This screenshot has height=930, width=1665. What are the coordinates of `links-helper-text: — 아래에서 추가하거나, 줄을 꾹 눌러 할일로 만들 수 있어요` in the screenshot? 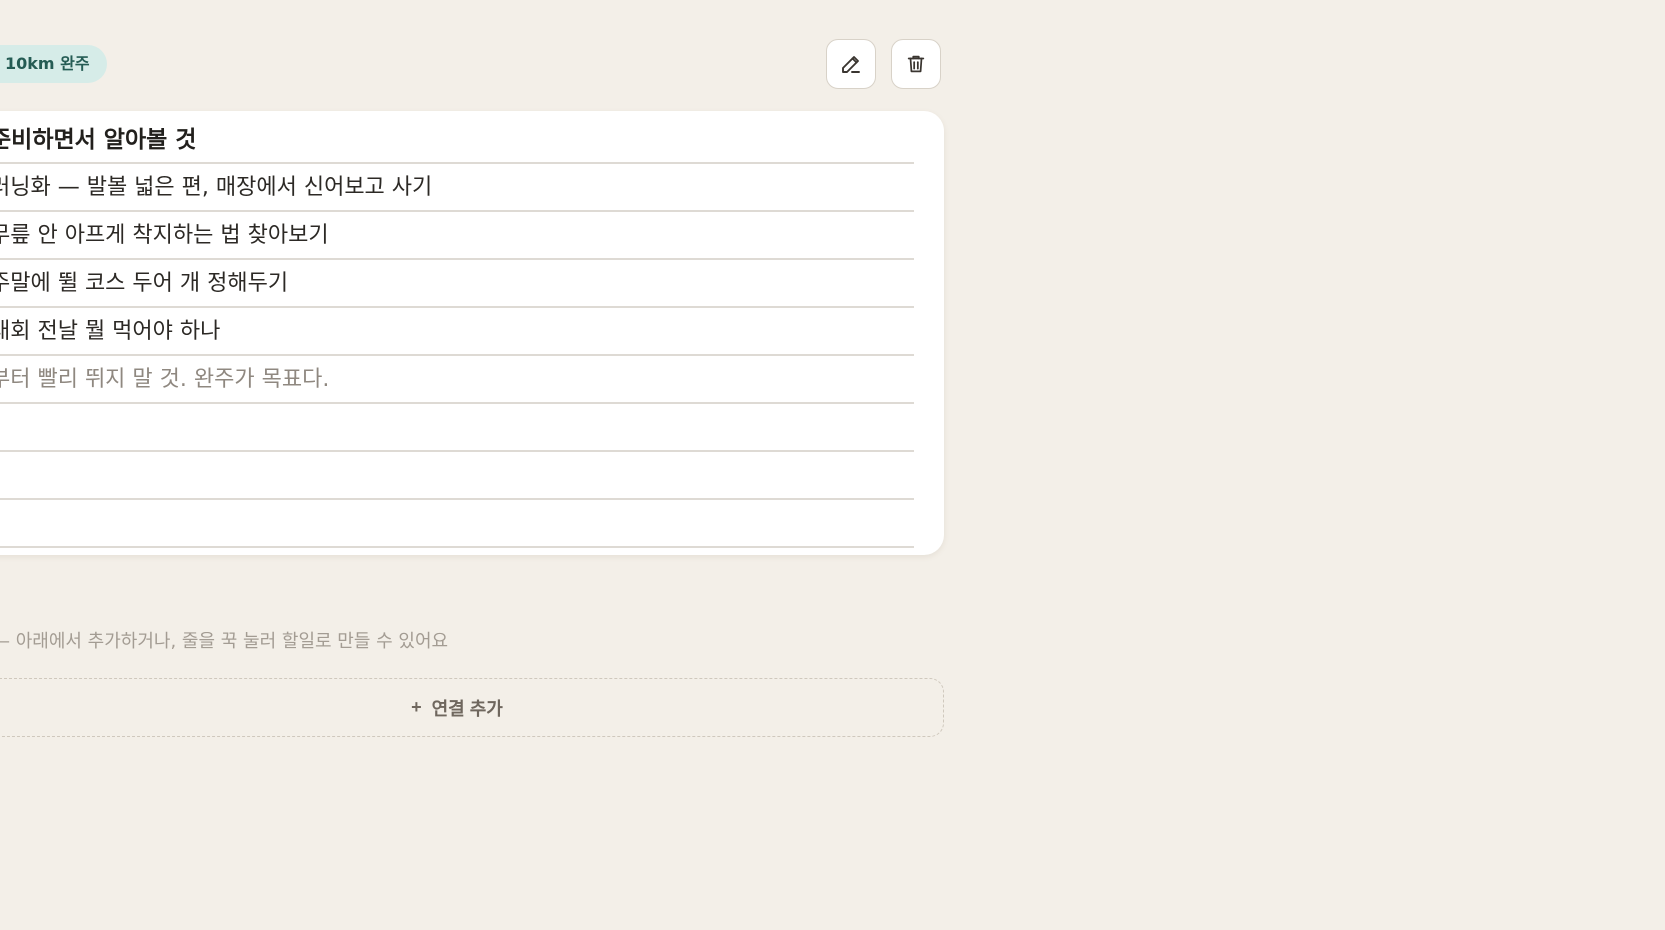 It's located at (224, 641).